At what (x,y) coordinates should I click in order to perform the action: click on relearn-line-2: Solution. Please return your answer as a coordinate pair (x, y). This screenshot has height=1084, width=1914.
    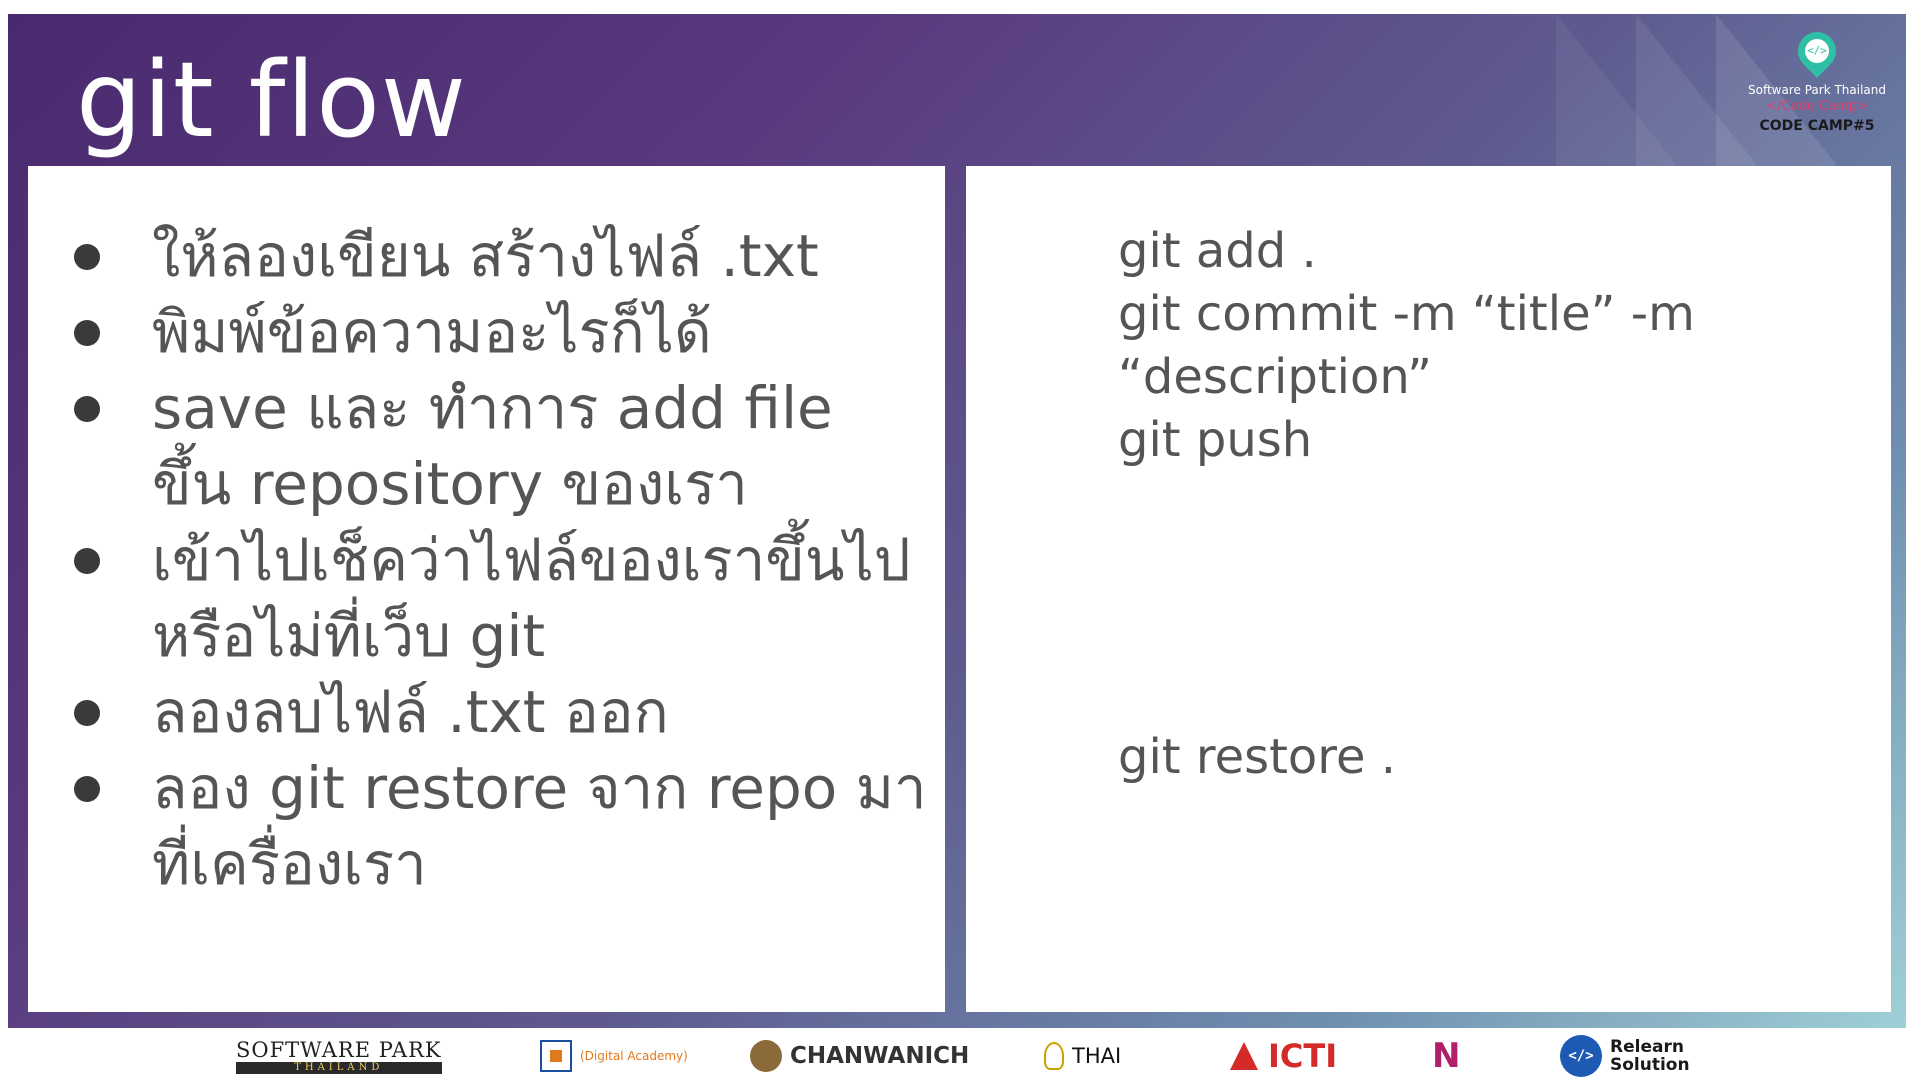
    Looking at the image, I should click on (1650, 1065).